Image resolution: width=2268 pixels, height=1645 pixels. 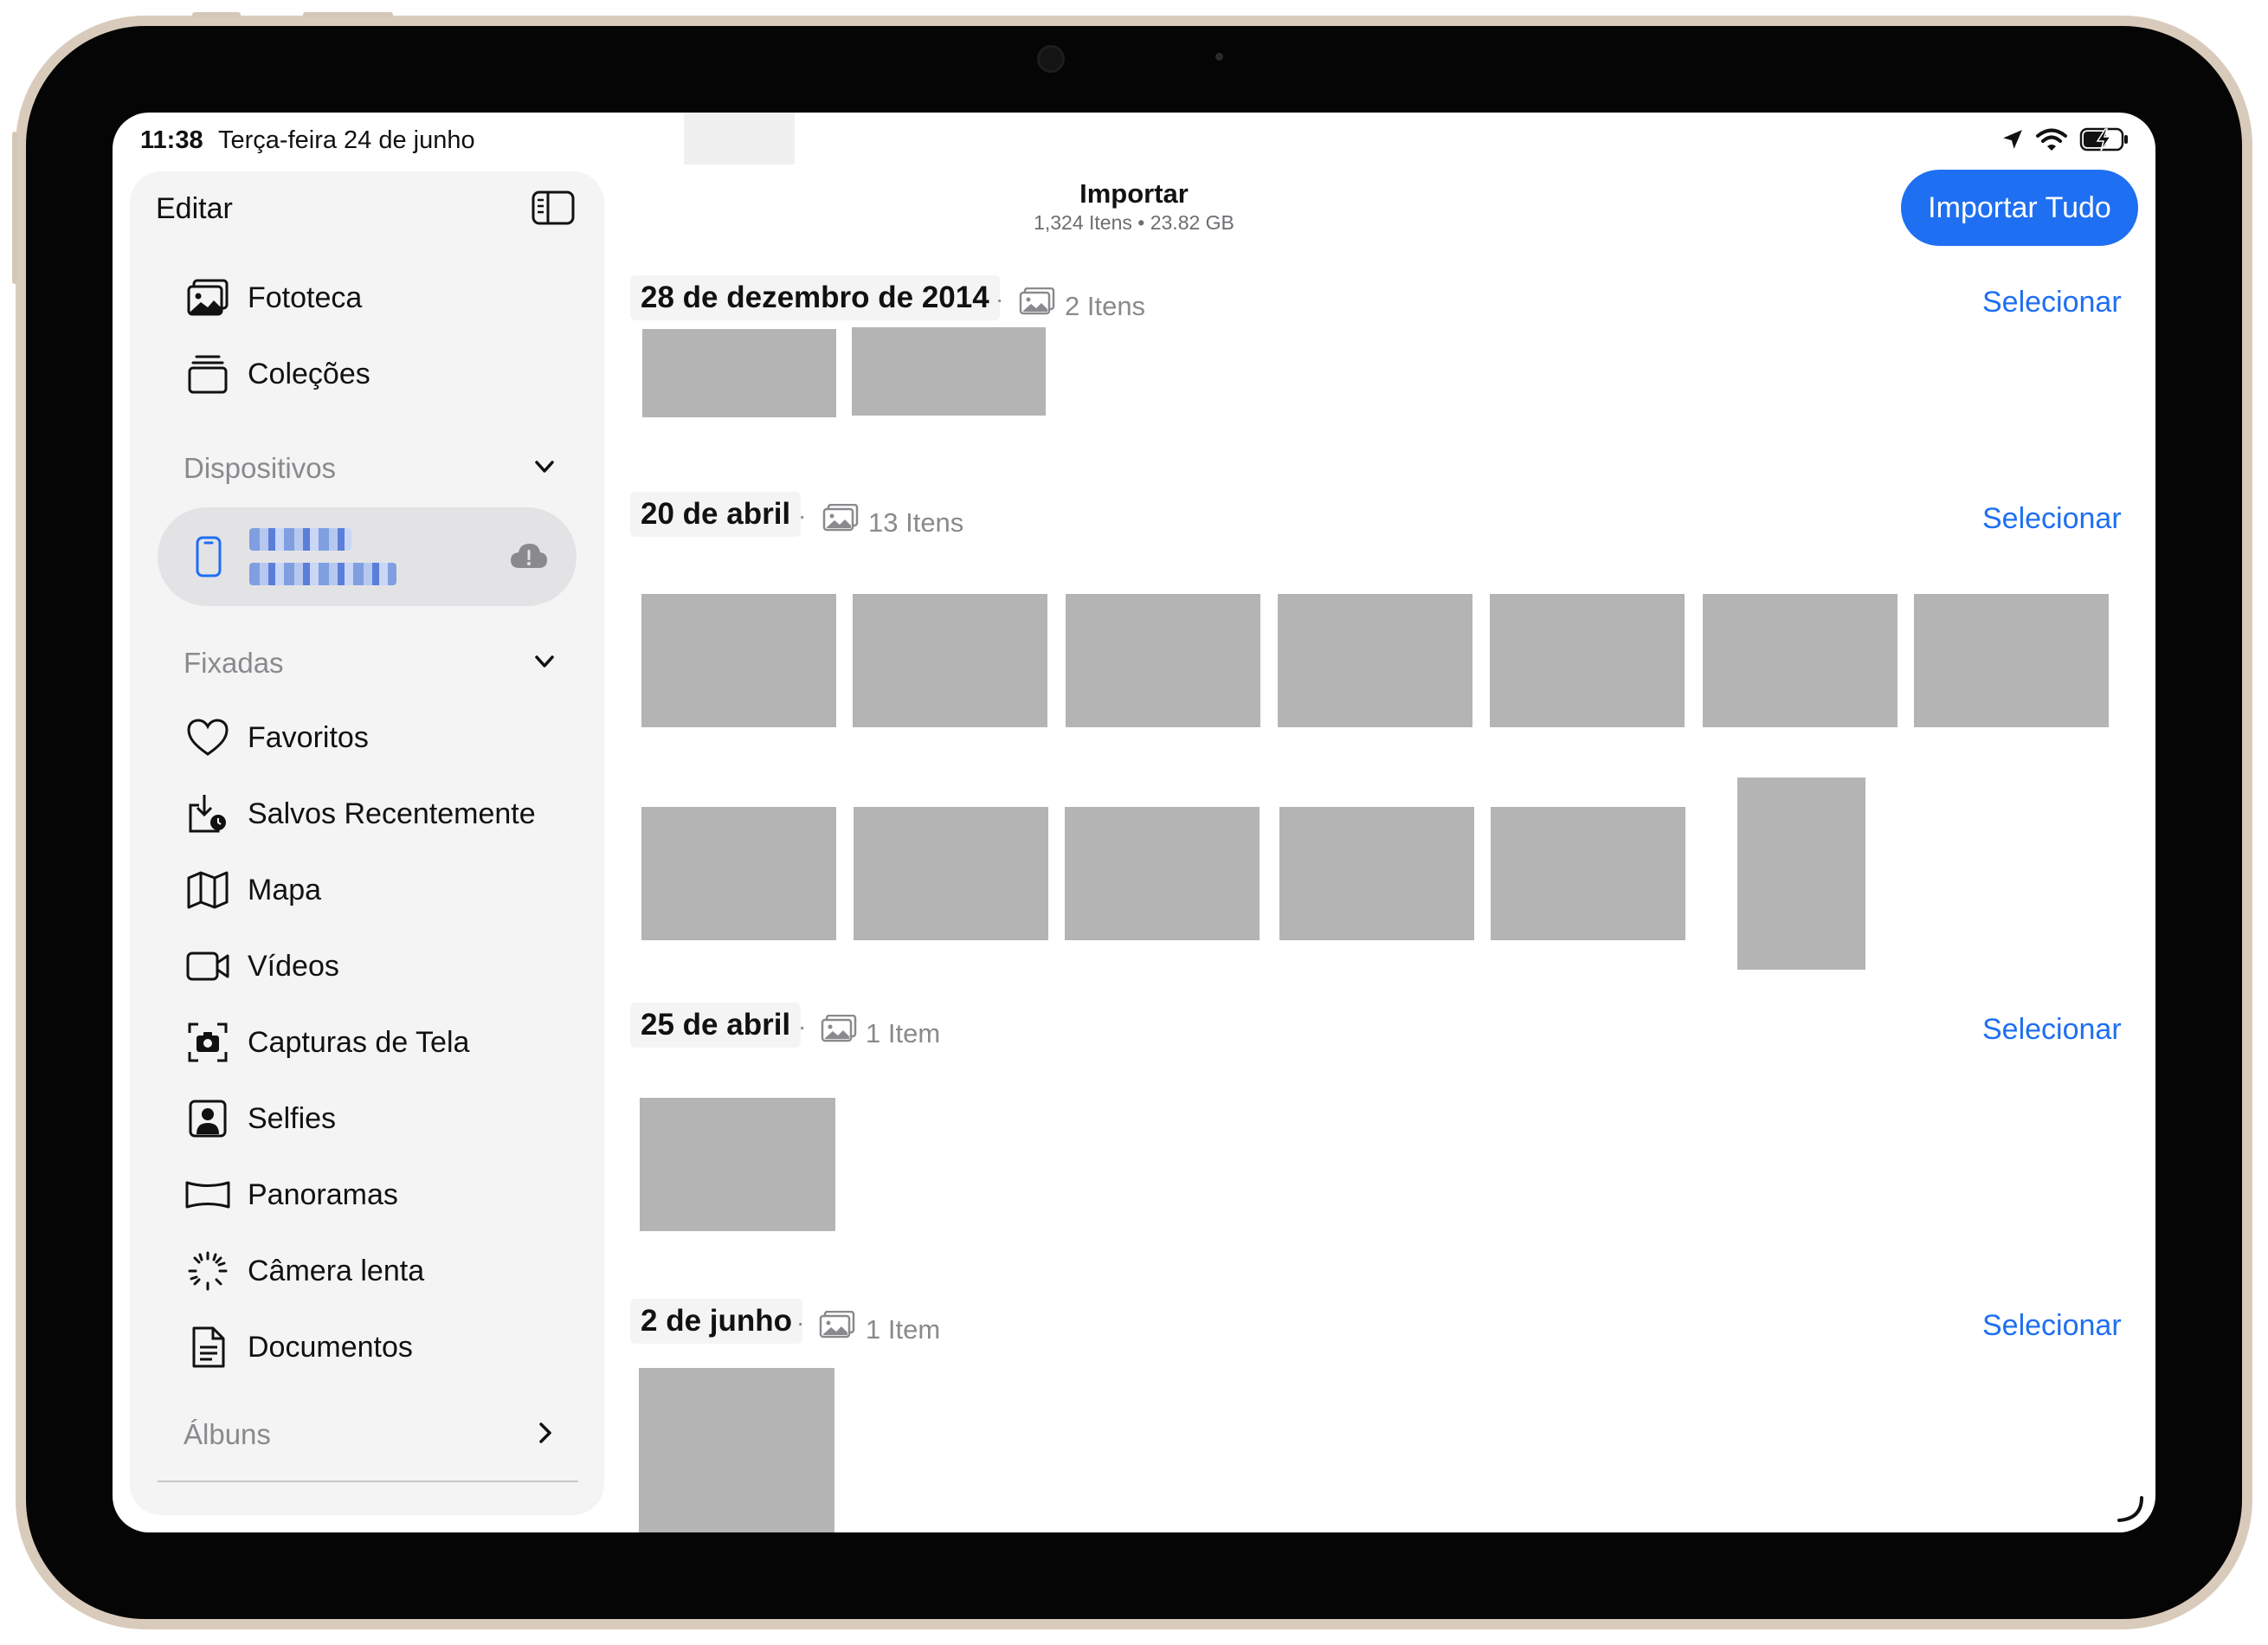 I want to click on panorama-icon, so click(x=207, y=1195).